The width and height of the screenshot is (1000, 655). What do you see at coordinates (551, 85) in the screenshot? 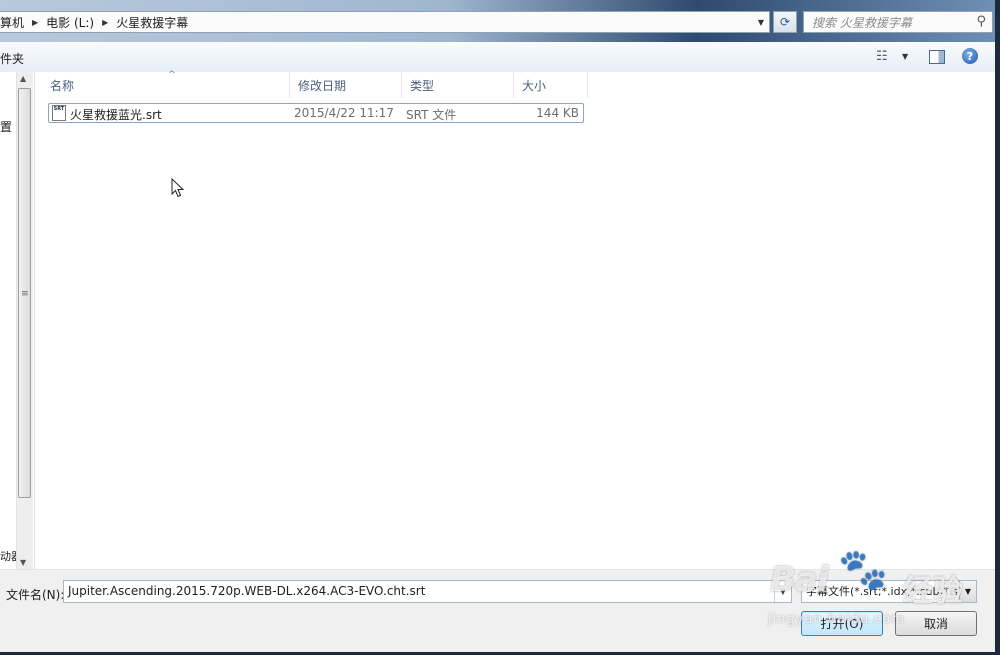
I see `column-header-size: 大小` at bounding box center [551, 85].